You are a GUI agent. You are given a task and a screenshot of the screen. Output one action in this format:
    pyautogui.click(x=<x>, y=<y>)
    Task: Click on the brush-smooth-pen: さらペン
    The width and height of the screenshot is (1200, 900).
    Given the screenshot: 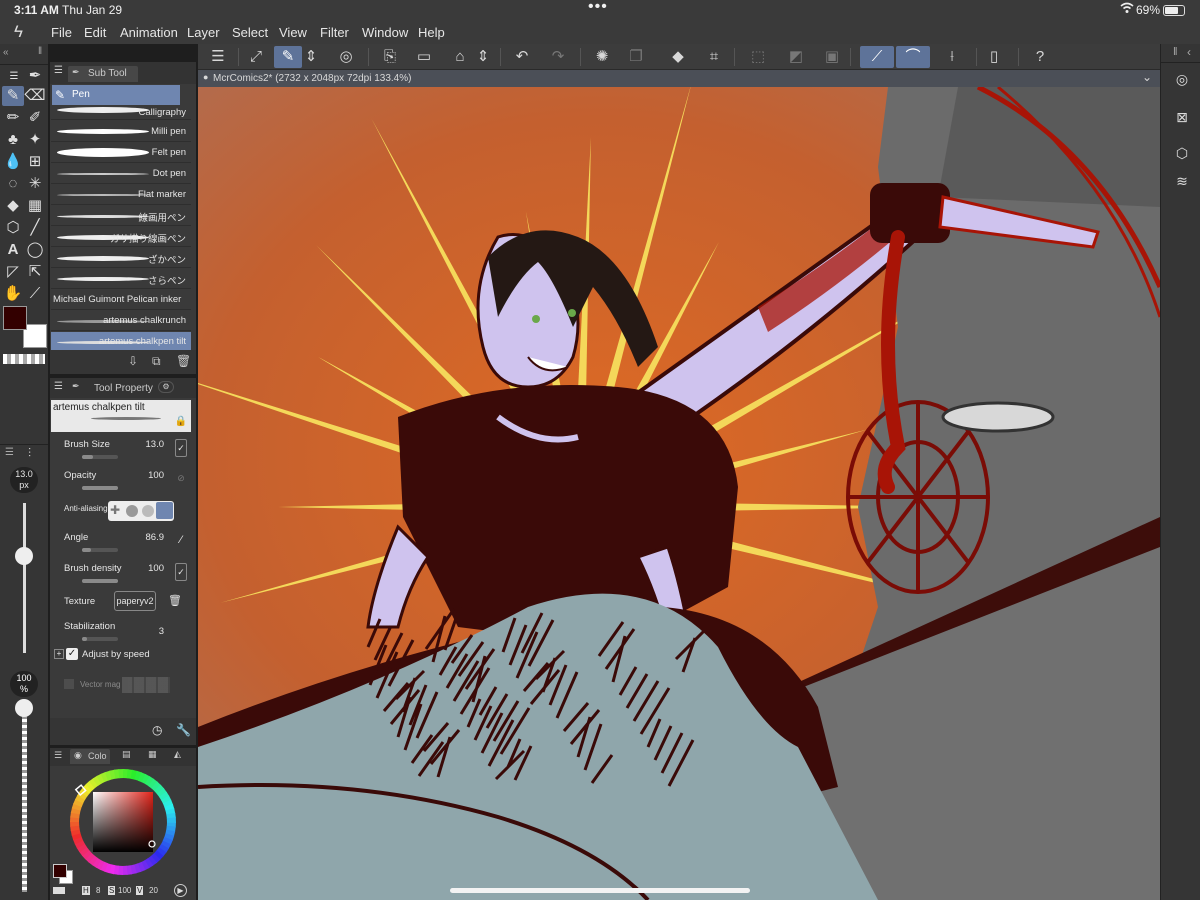 What is the action you would take?
    pyautogui.click(x=121, y=279)
    